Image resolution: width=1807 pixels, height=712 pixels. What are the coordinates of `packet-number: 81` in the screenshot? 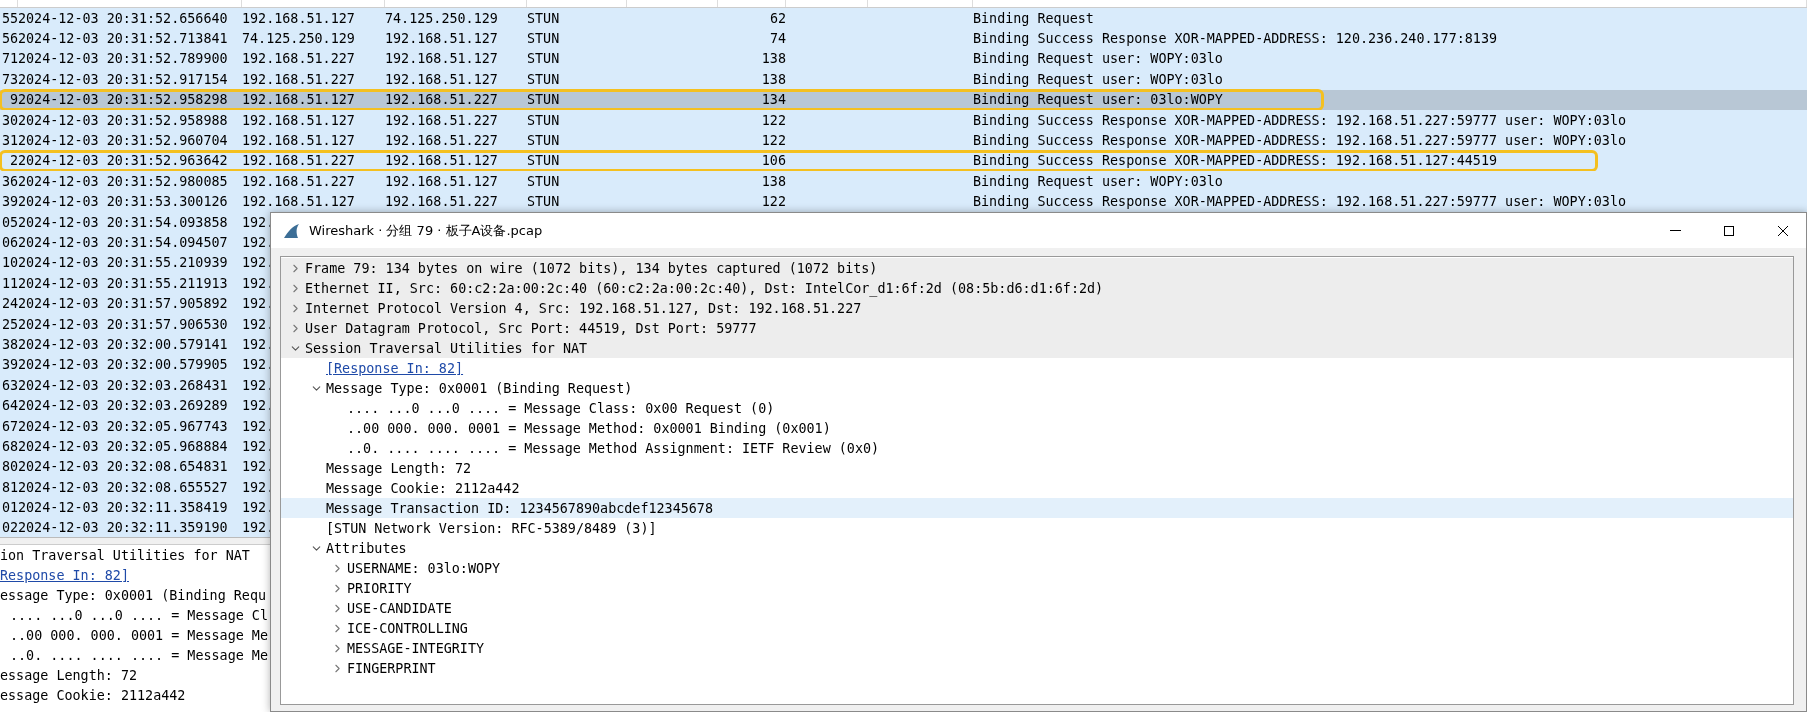 It's located at (9, 487).